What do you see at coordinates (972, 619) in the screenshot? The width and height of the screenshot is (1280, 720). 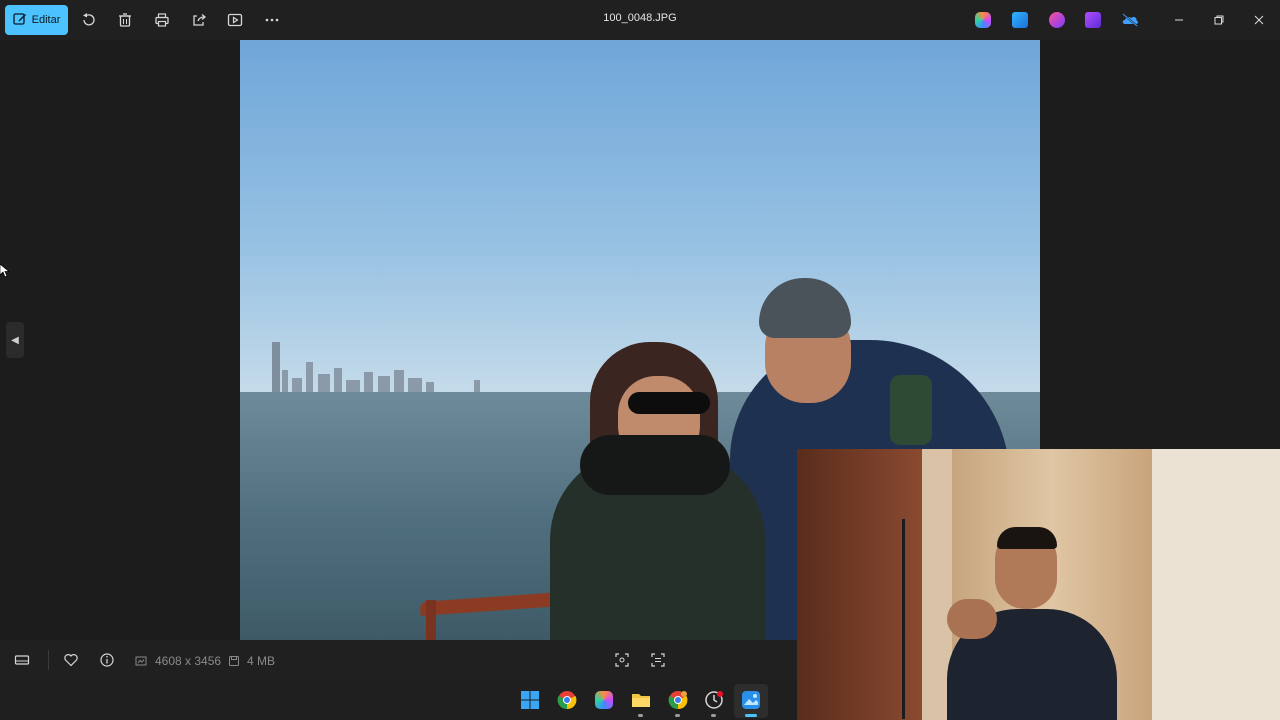 I see `person-hand` at bounding box center [972, 619].